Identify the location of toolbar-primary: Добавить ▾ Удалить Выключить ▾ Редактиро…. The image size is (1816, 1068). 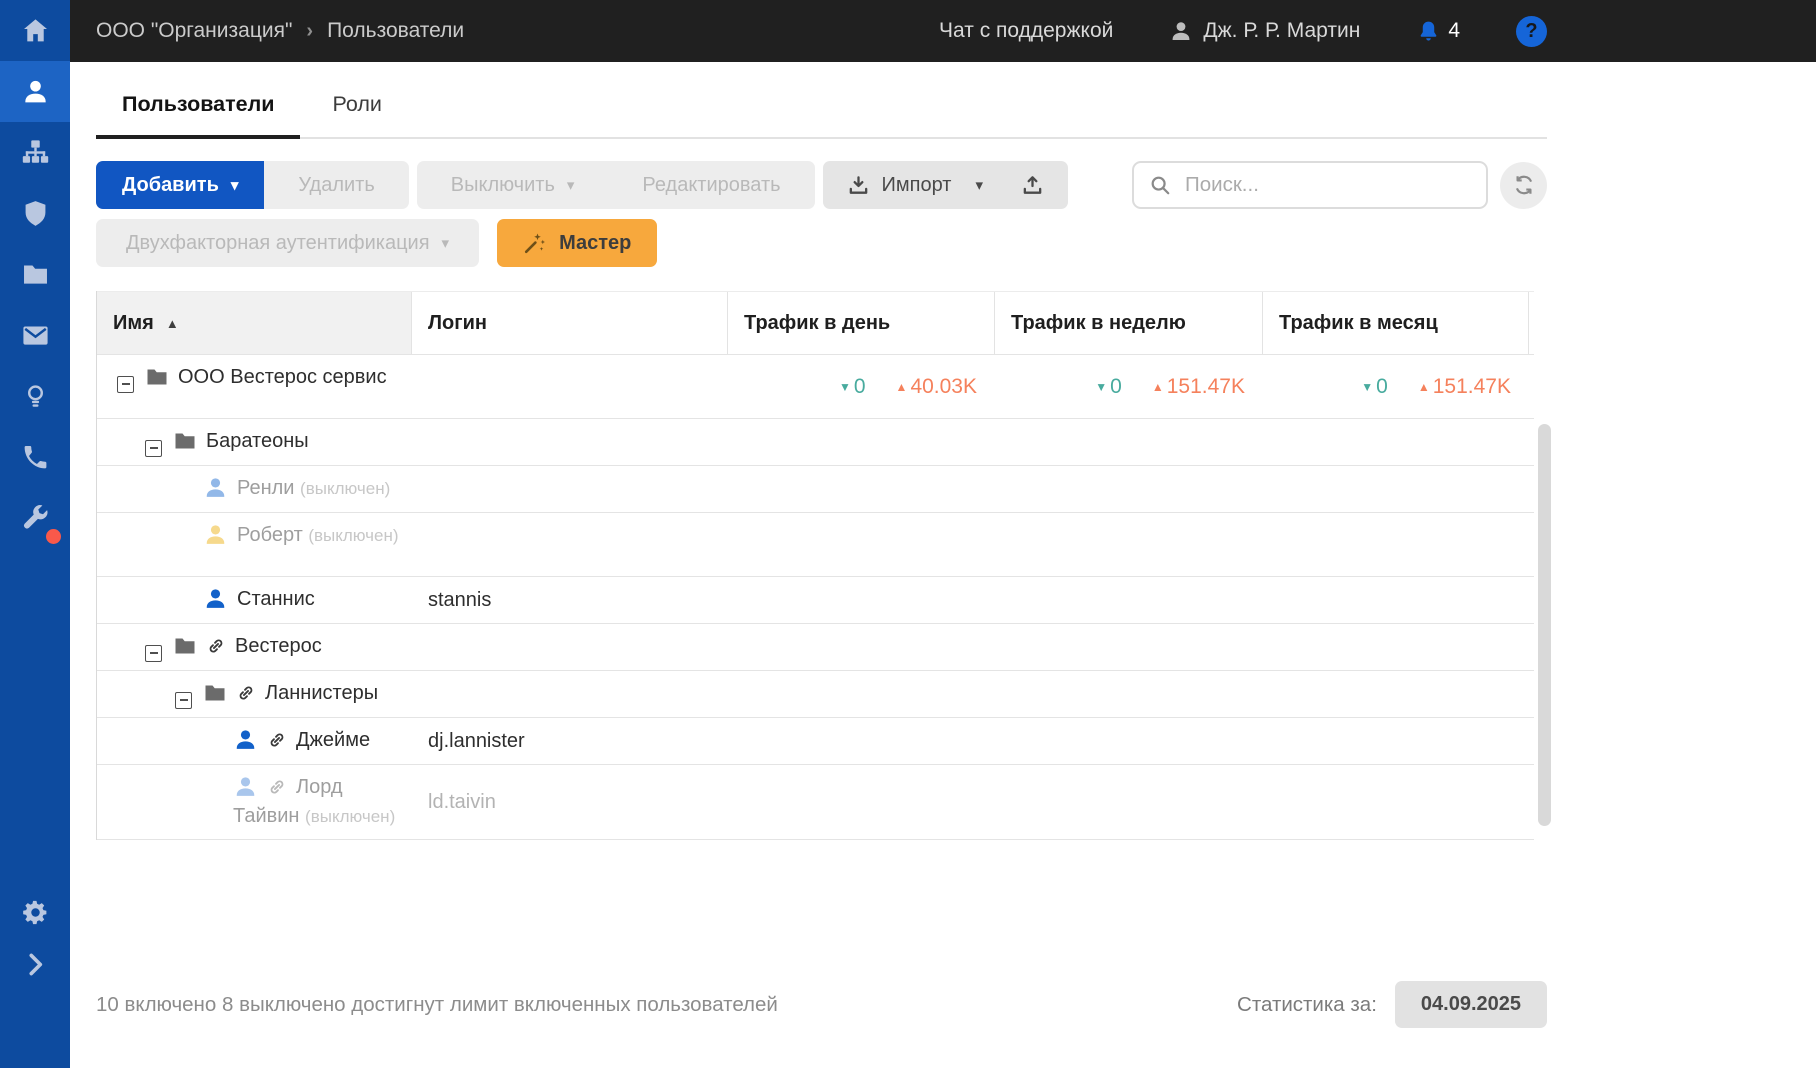
(821, 185).